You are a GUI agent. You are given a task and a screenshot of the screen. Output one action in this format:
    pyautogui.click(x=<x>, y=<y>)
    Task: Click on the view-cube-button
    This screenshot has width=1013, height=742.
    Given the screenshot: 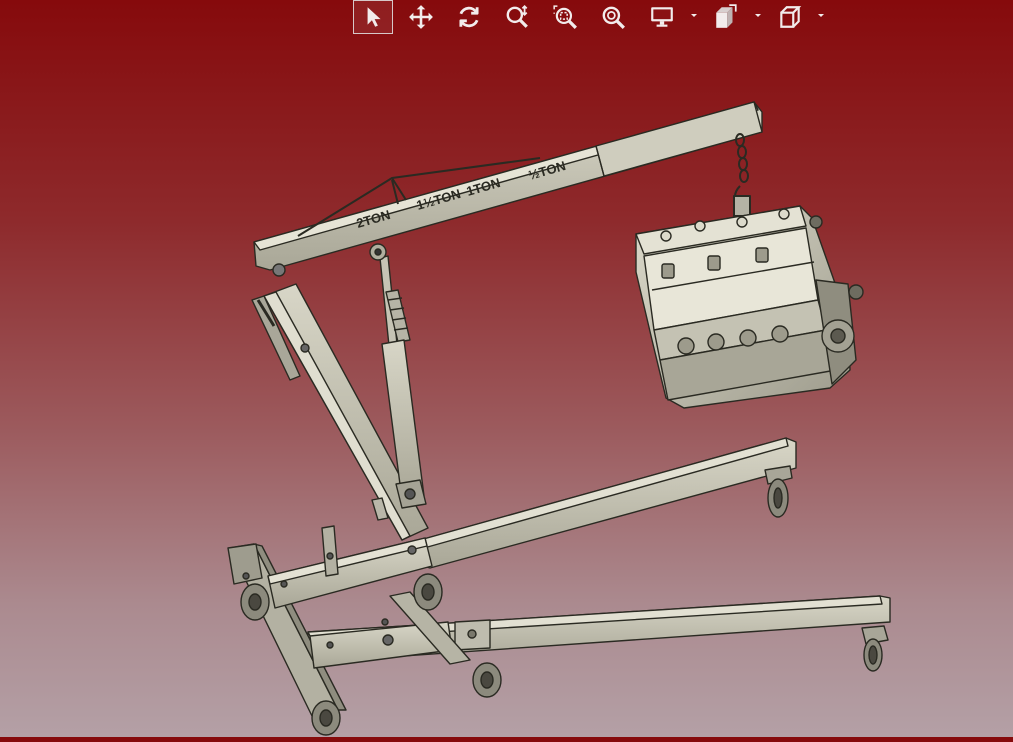 What is the action you would take?
    pyautogui.click(x=790, y=17)
    